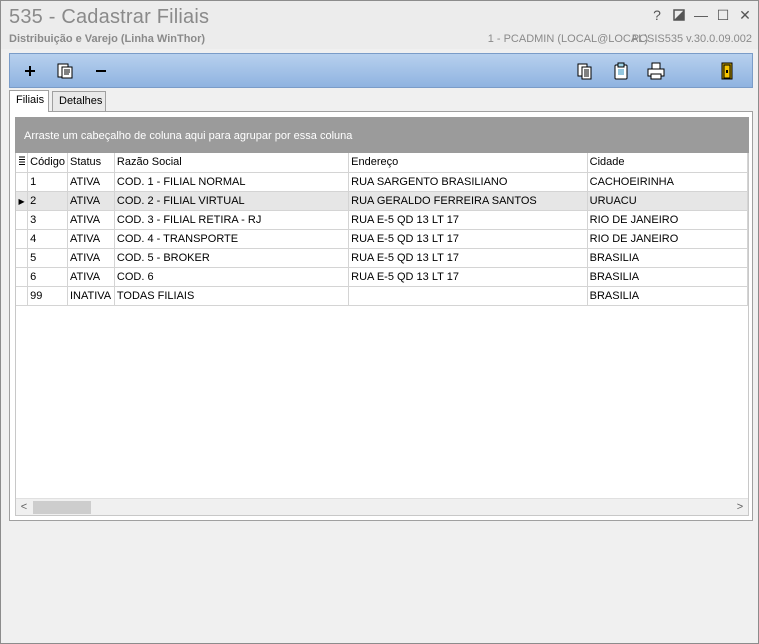  I want to click on column-chooser-icon, so click(22, 163).